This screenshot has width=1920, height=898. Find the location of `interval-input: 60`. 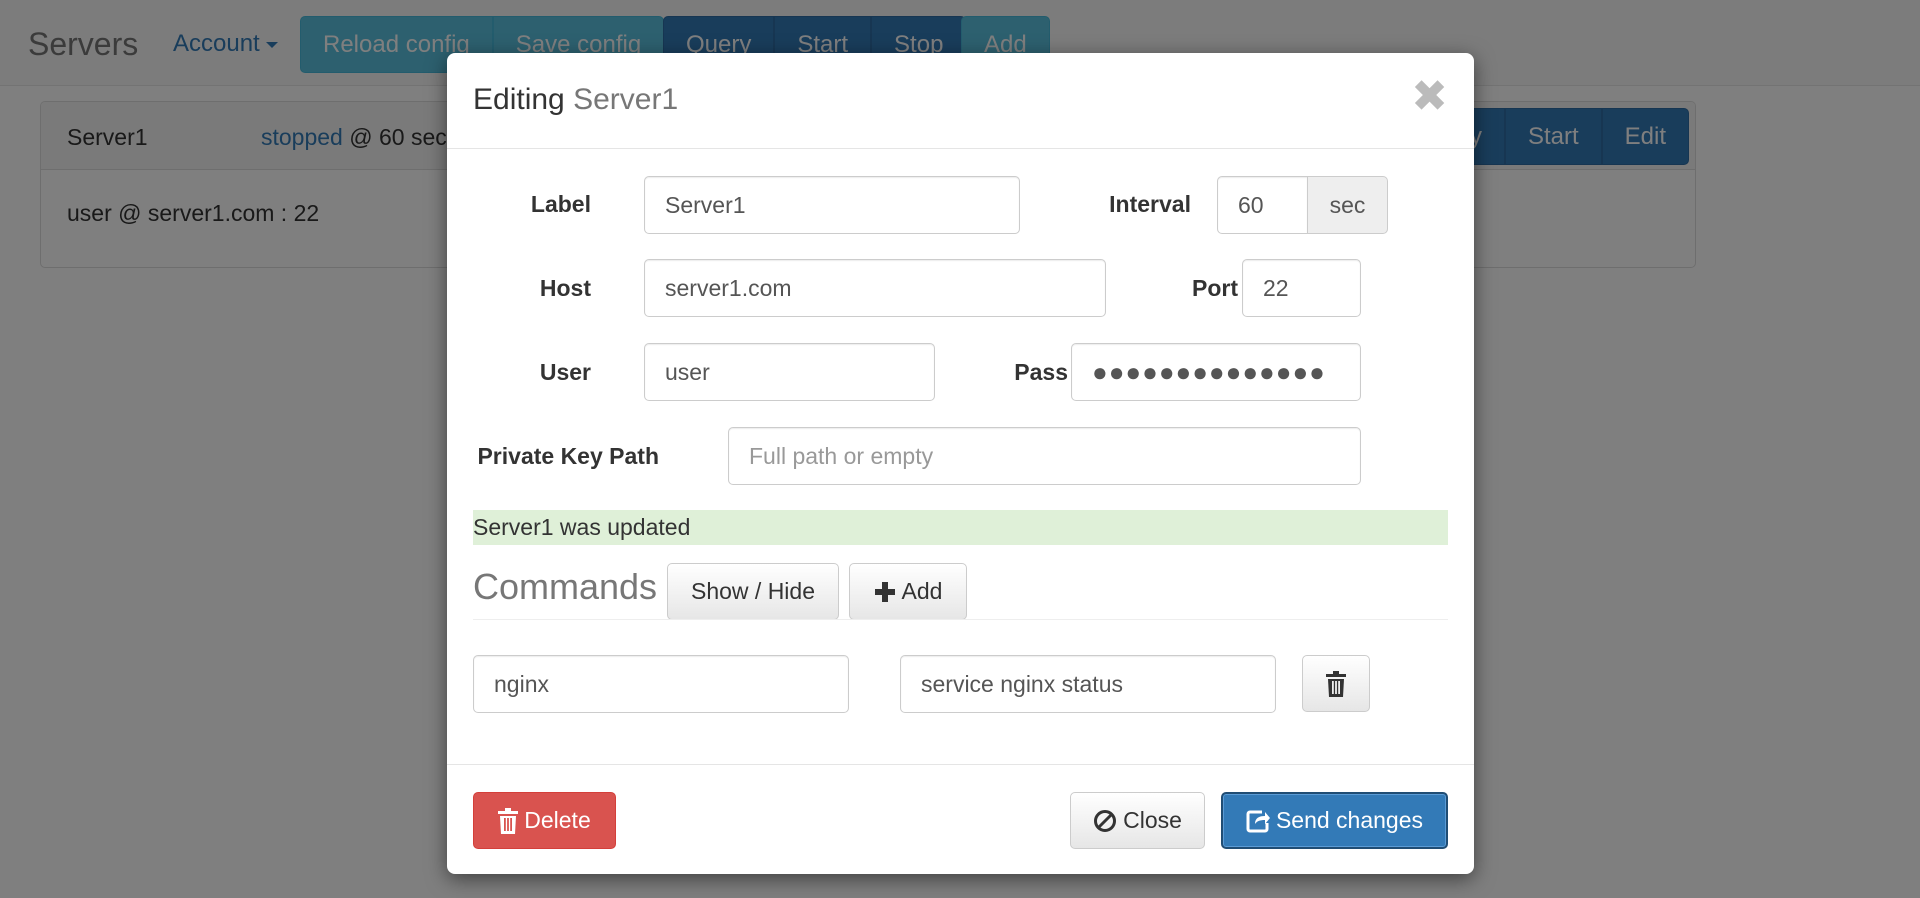

interval-input: 60 is located at coordinates (1262, 205).